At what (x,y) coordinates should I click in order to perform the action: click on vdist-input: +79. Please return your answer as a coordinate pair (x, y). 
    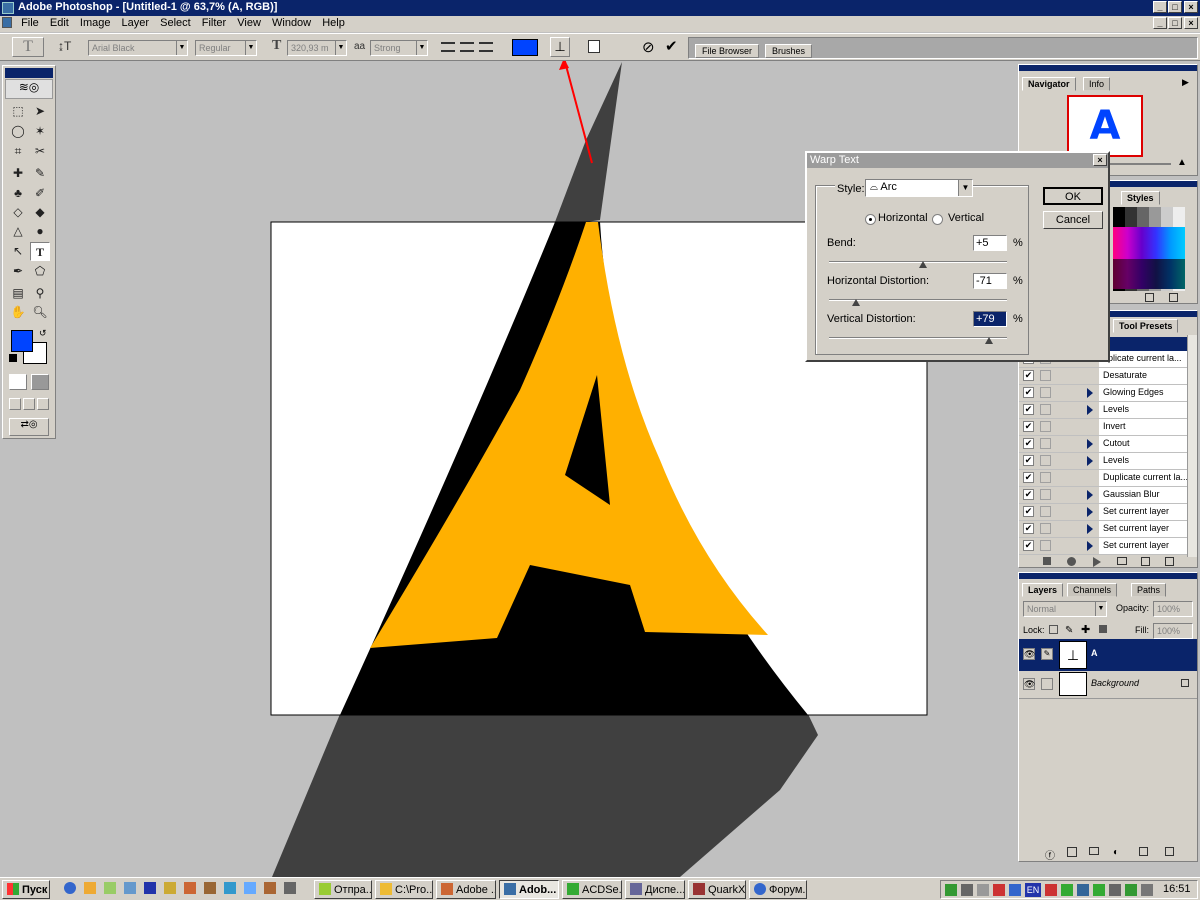
    Looking at the image, I should click on (990, 319).